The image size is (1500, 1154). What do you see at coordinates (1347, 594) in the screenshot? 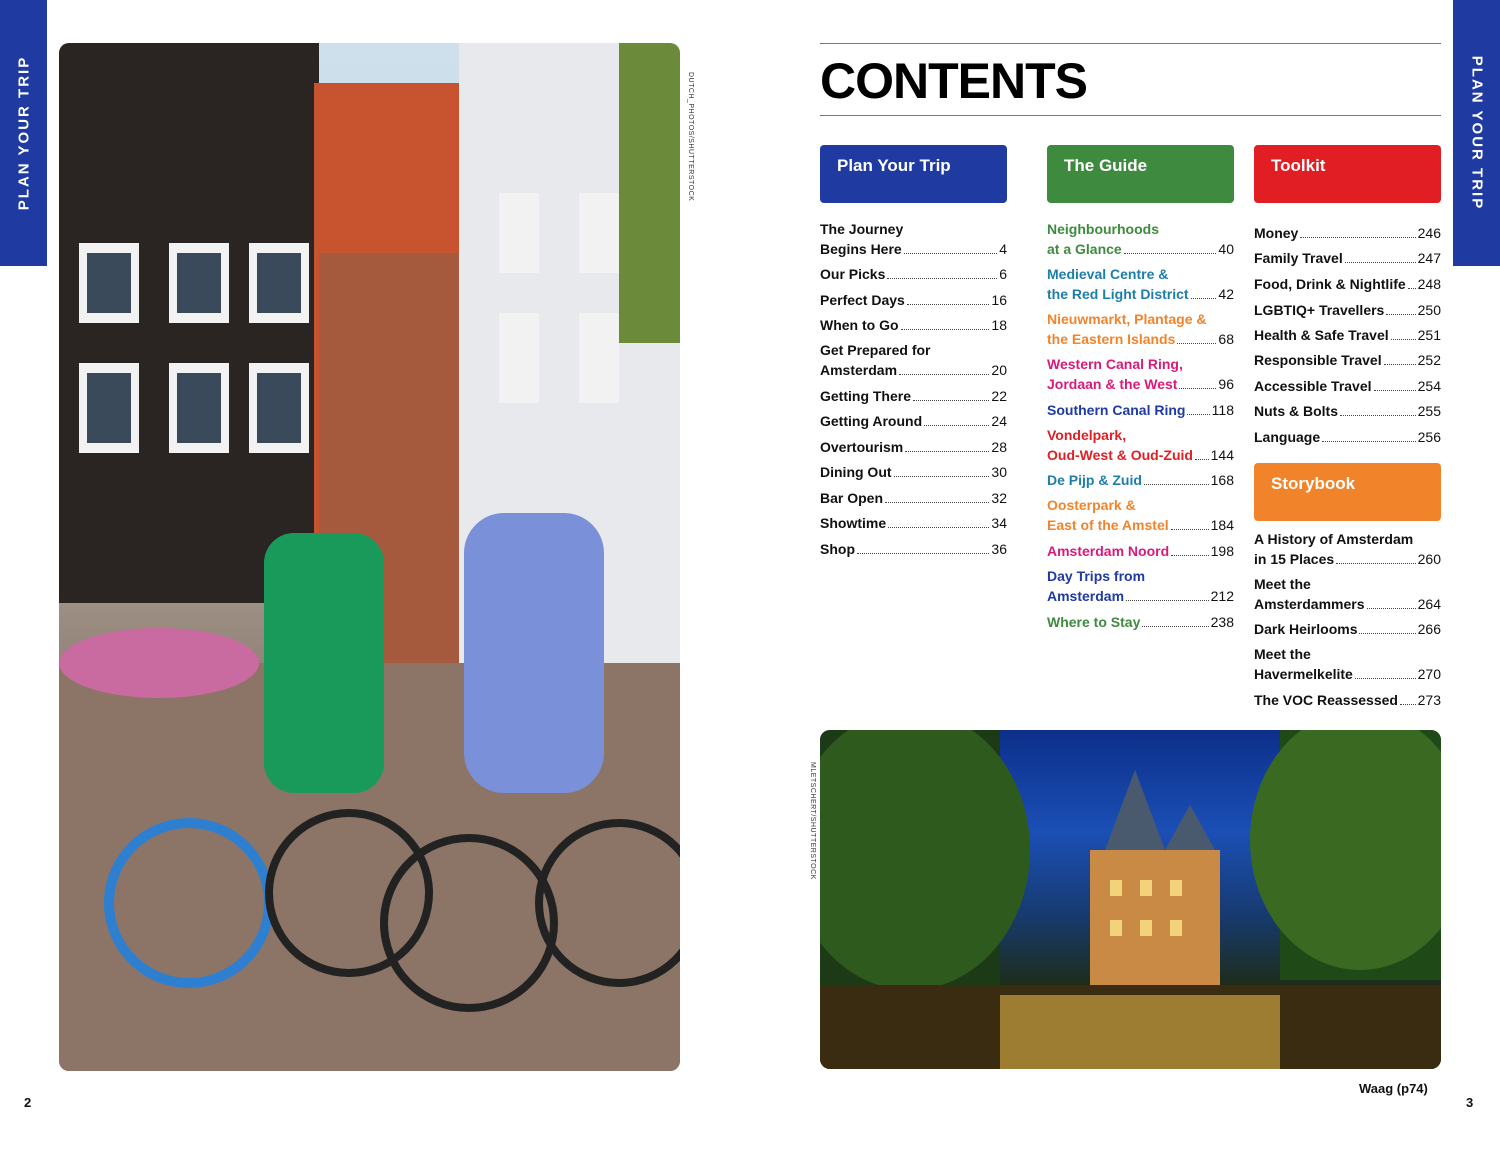
I see `toc-entry: Meet the Amsterdammers 264` at bounding box center [1347, 594].